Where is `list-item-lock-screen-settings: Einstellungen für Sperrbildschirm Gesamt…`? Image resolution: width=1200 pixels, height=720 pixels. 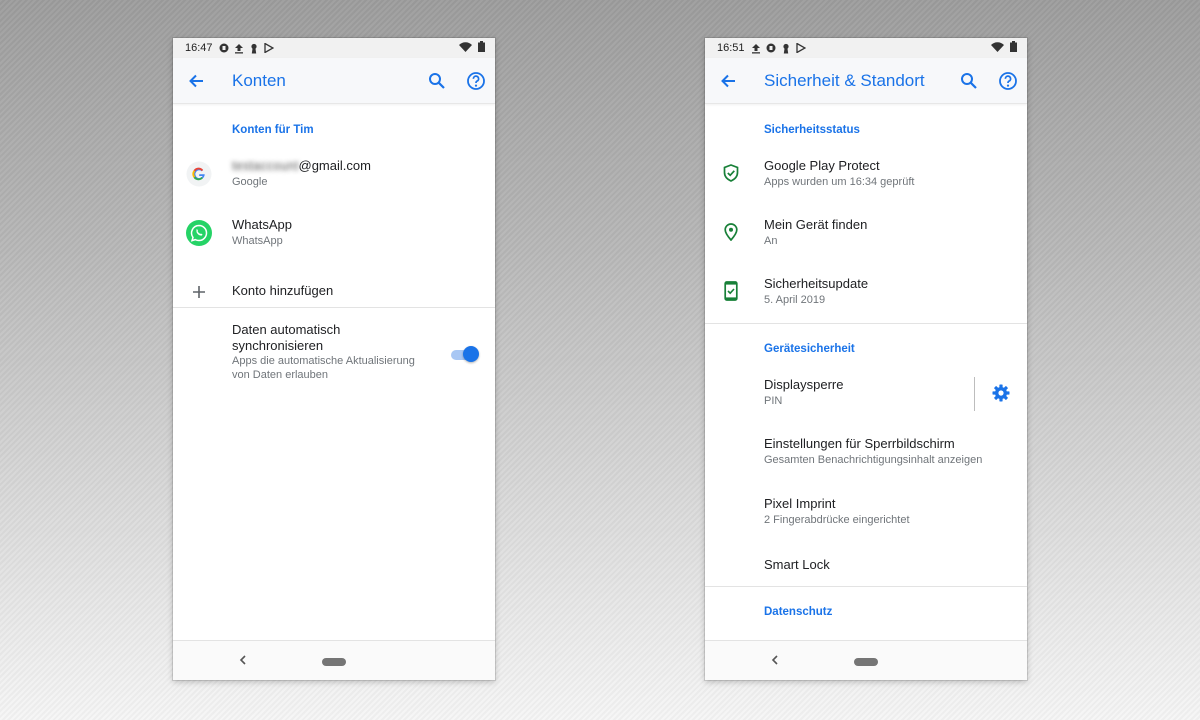
list-item-lock-screen-settings: Einstellungen für Sperrbildschirm Gesamt… is located at coordinates (866, 452).